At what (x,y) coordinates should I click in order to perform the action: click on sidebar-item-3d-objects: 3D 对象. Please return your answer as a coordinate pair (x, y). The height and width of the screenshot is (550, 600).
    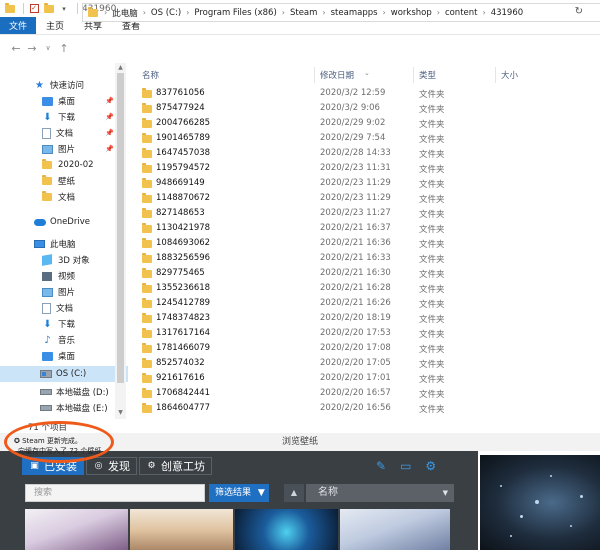
    Looking at the image, I should click on (64, 260).